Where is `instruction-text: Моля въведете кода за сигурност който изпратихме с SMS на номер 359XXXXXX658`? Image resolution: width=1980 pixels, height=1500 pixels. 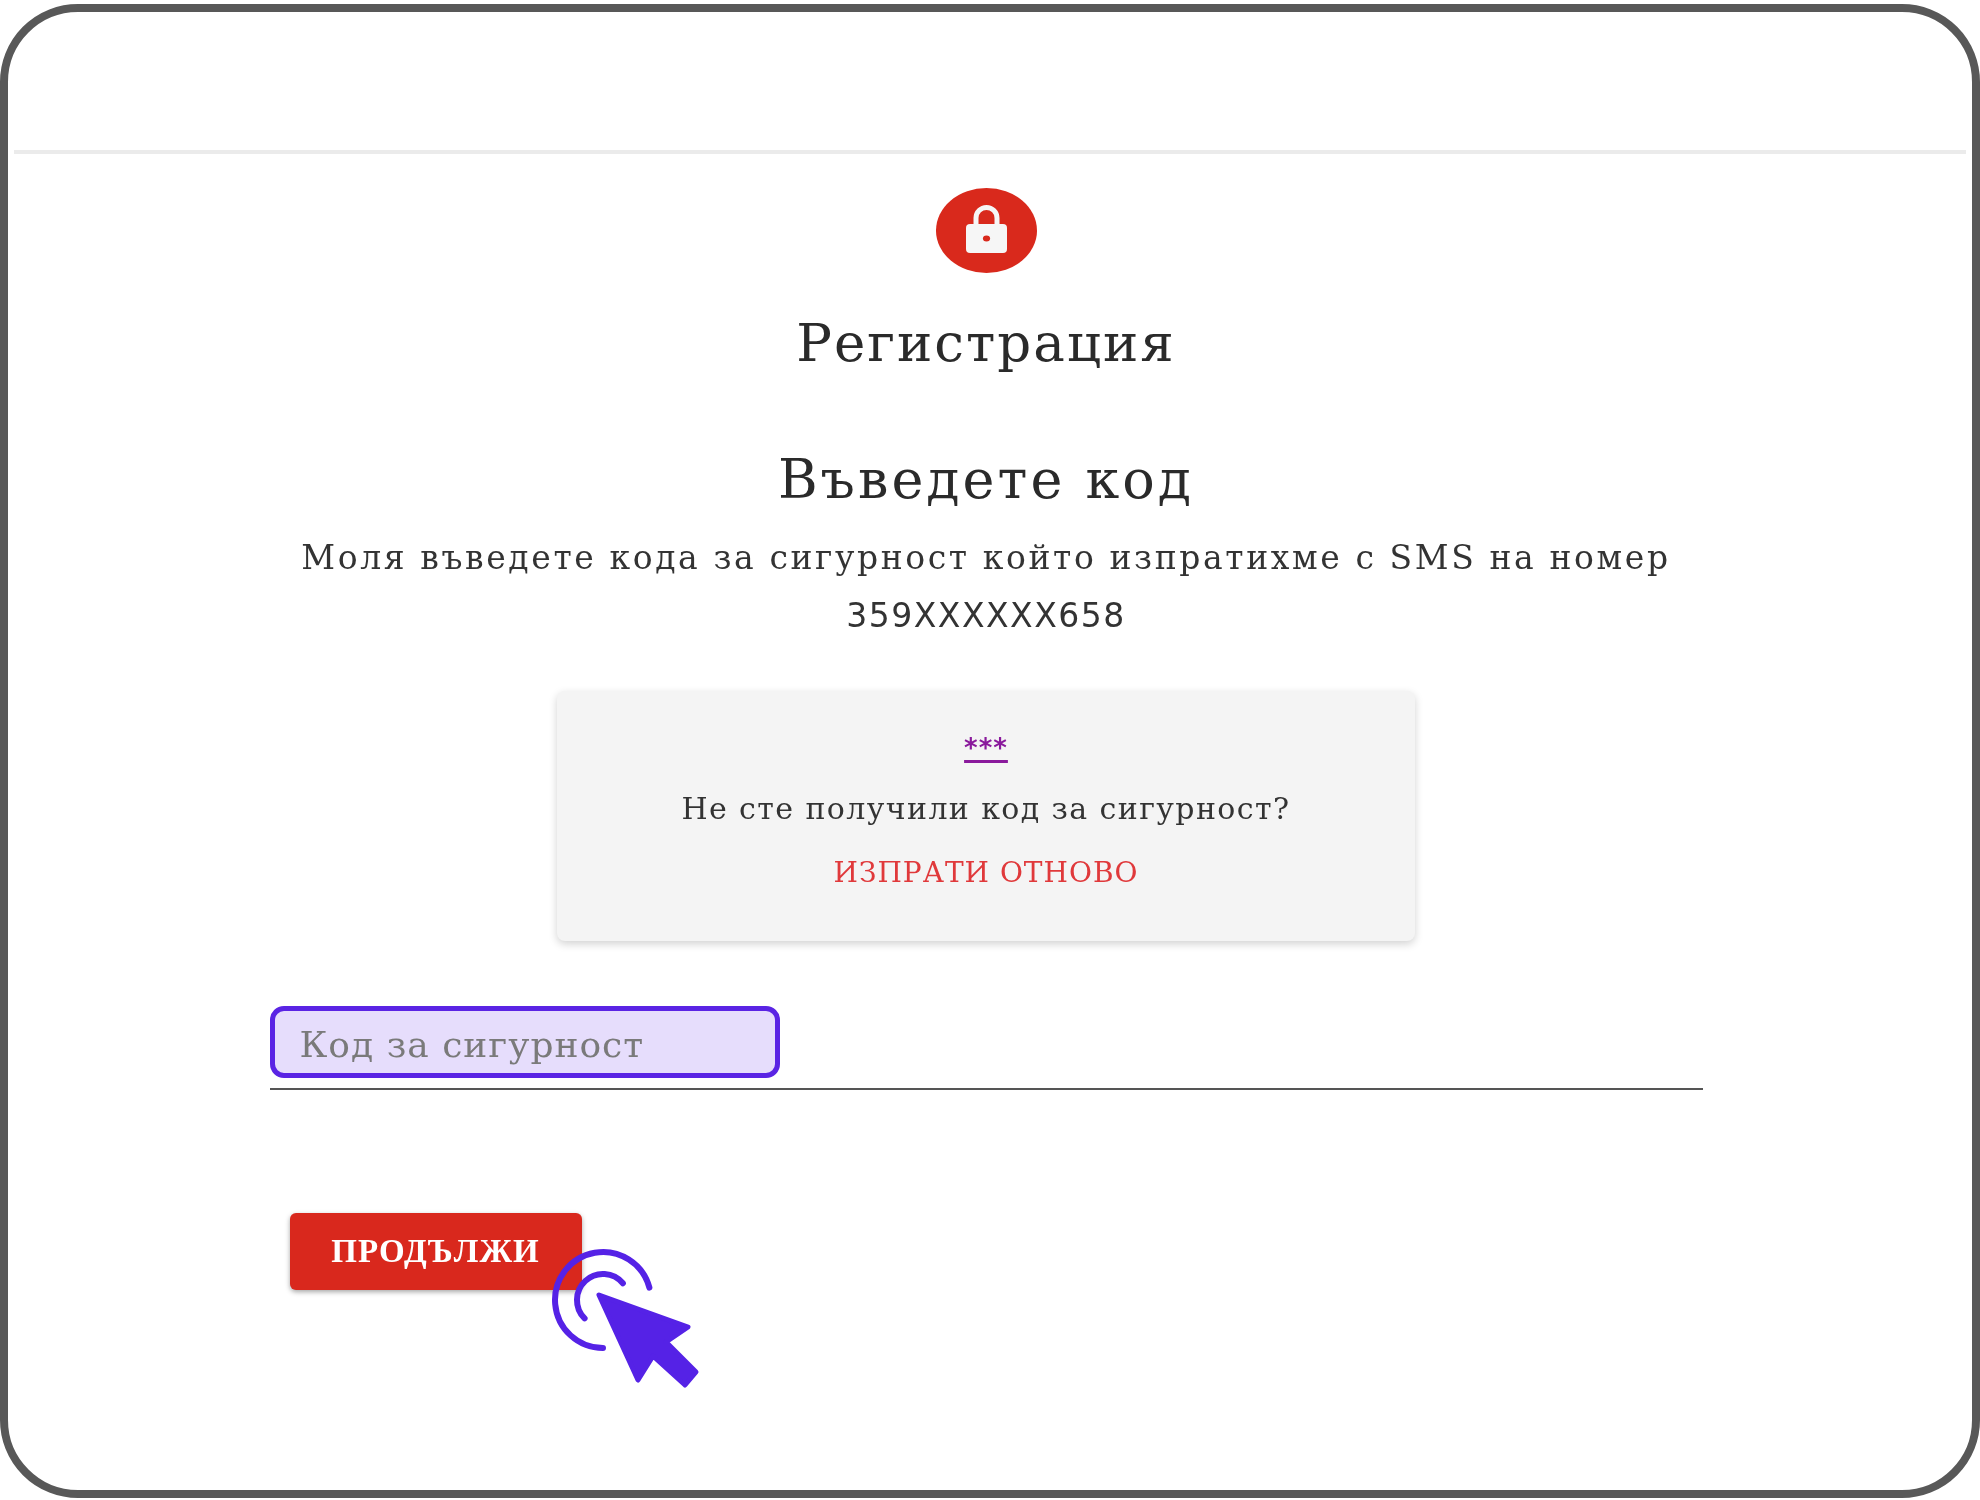 instruction-text: Моля въведете кода за сигурност който изпратихме с SMS на номер 359XXXXXX658 is located at coordinates (986, 587).